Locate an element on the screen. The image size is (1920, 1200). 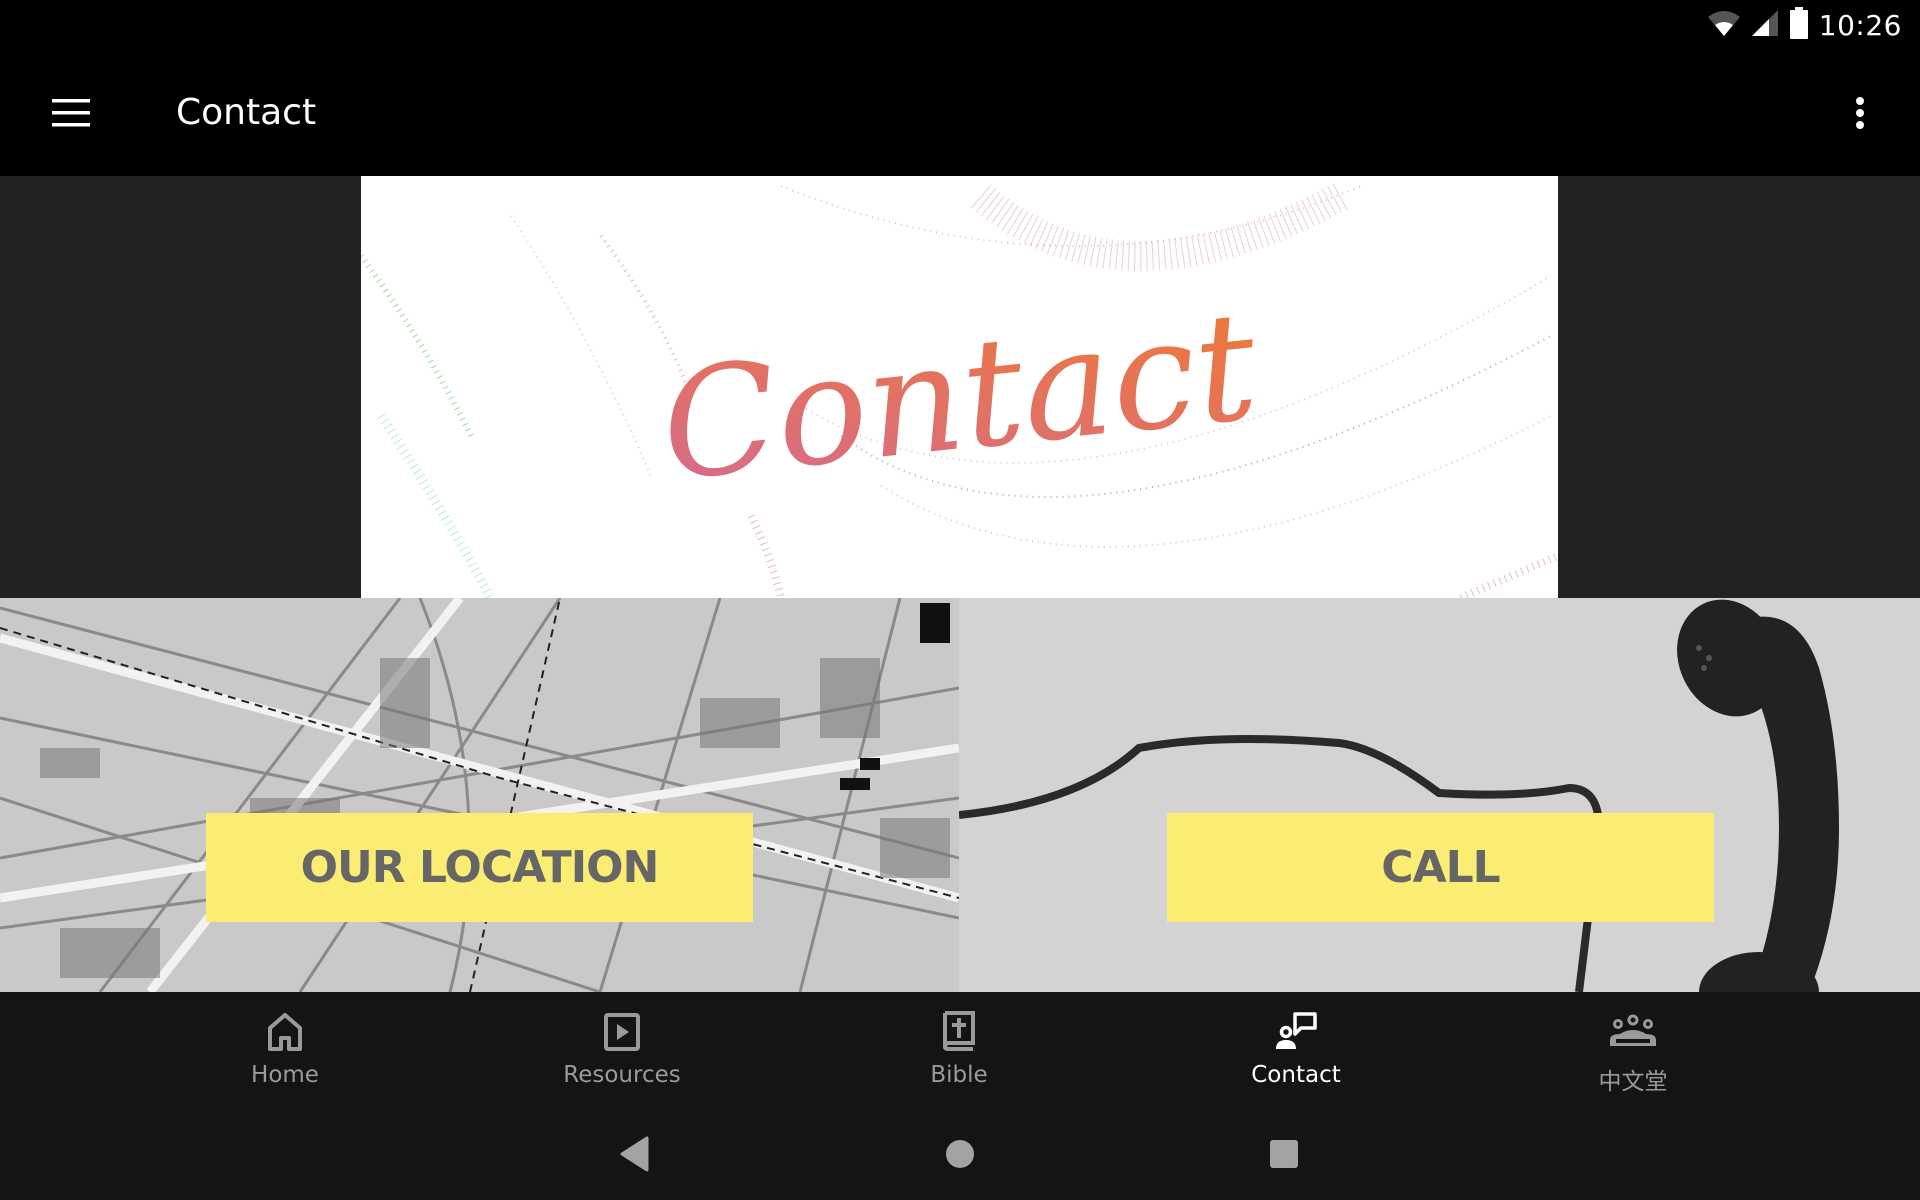
bottom-navigation: Home Resources Bible Contact 中文堂 is located at coordinates (960, 1051).